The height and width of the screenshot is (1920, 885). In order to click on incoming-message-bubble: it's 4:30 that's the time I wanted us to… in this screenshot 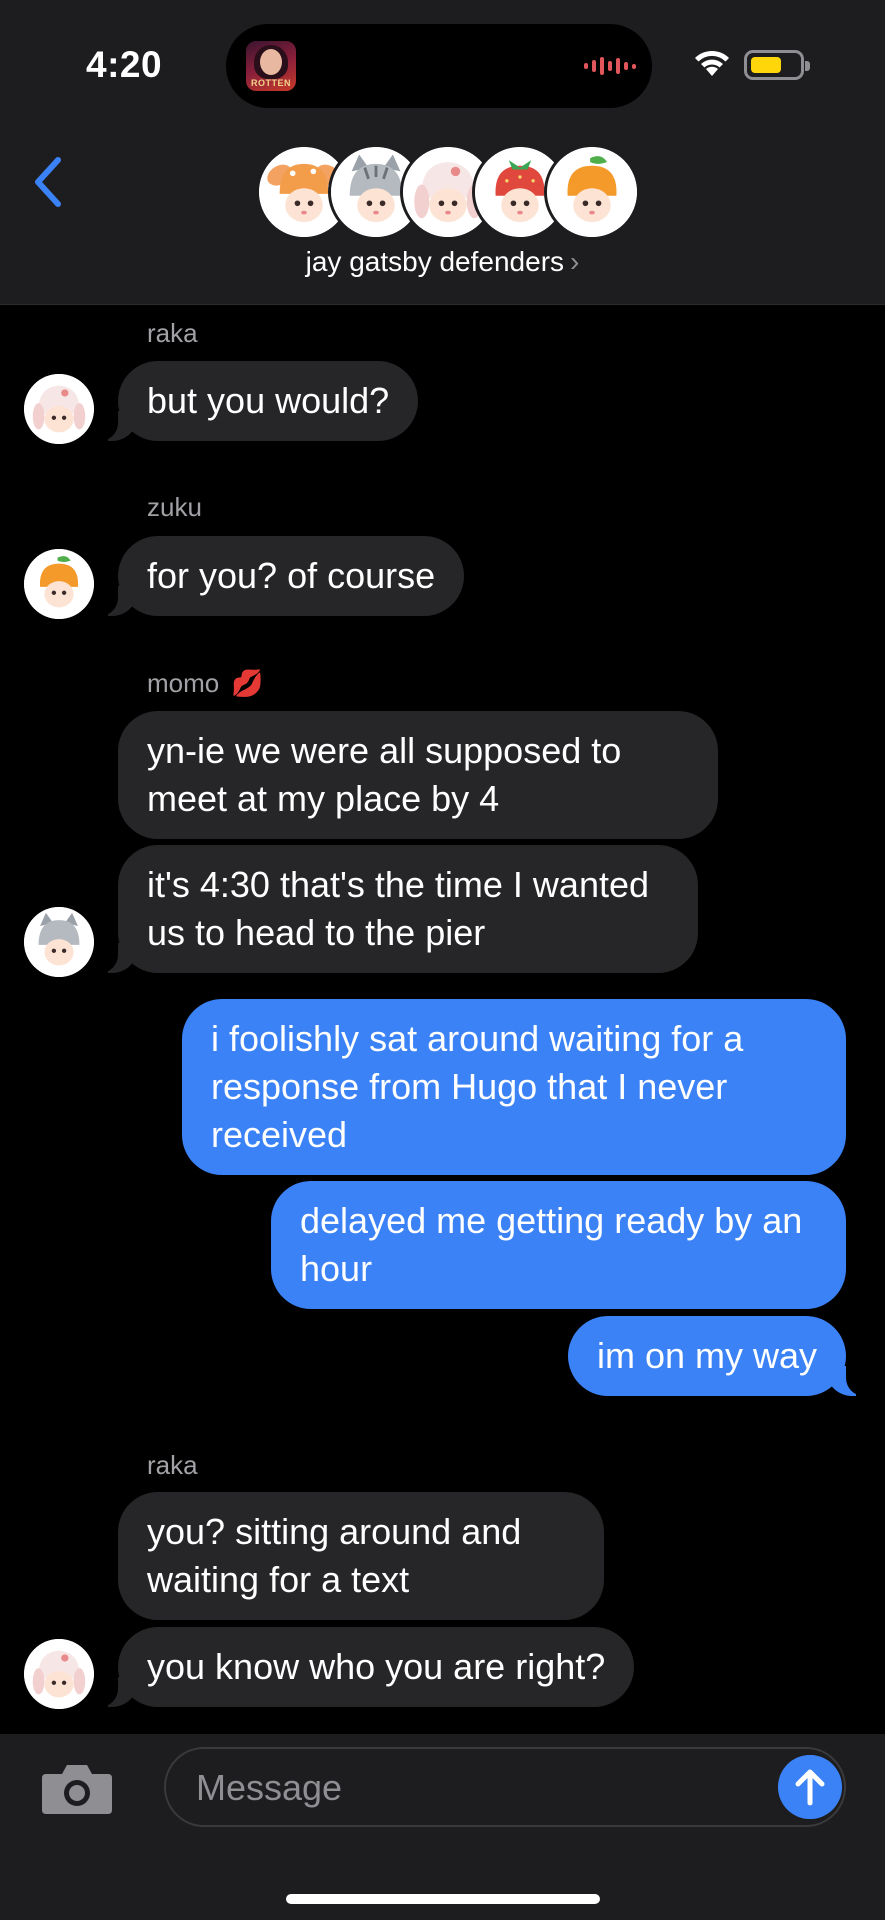, I will do `click(397, 909)`.